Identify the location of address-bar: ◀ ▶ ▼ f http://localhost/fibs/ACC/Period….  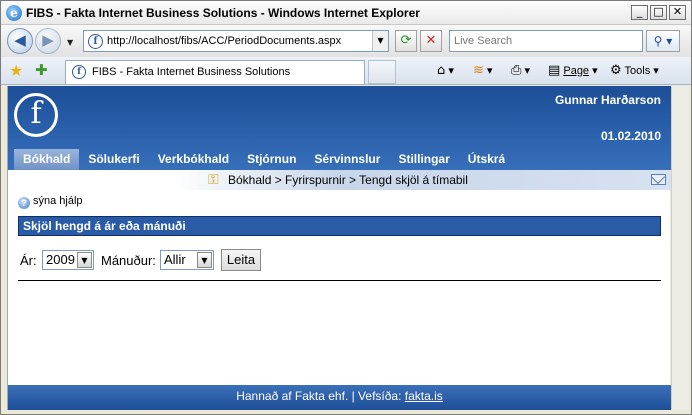
(346, 41).